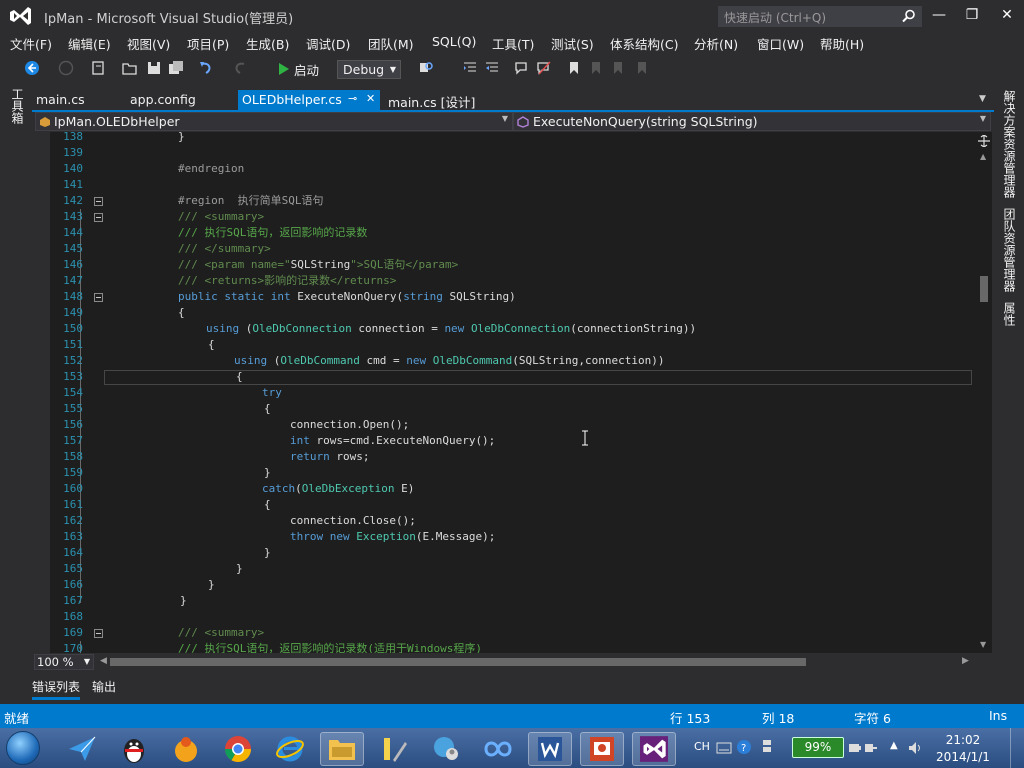 This screenshot has width=1024, height=768. I want to click on quick-launch-input: 快速启动 (Ctrl+Q), so click(820, 16).